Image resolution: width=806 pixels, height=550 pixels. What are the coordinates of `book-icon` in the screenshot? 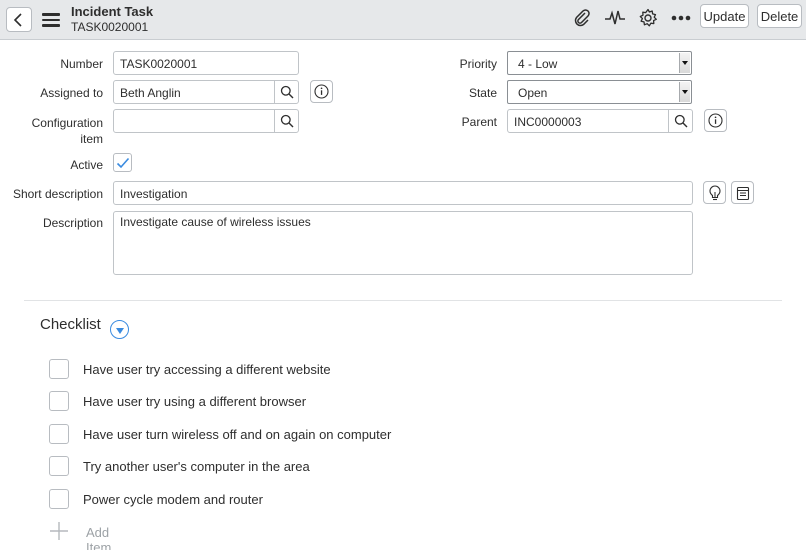 It's located at (742, 193).